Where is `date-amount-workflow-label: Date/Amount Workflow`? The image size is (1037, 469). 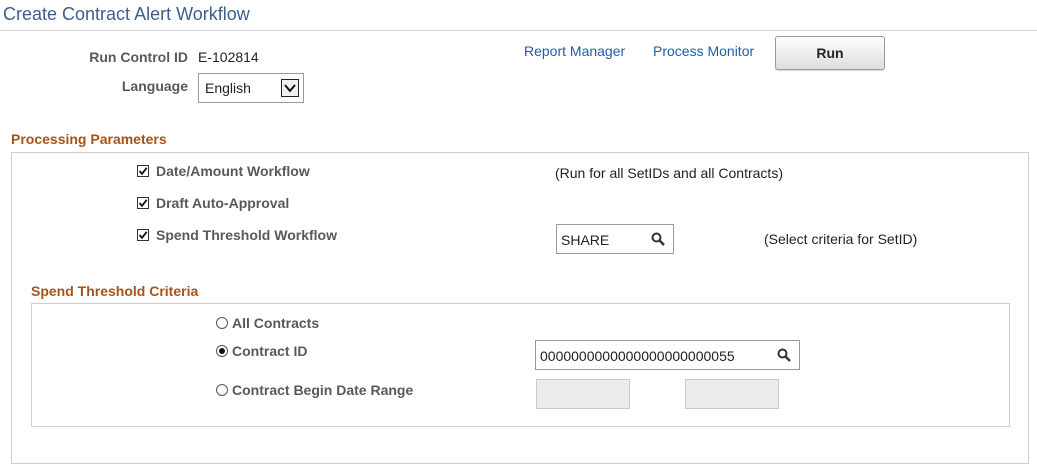 date-amount-workflow-label: Date/Amount Workflow is located at coordinates (233, 171).